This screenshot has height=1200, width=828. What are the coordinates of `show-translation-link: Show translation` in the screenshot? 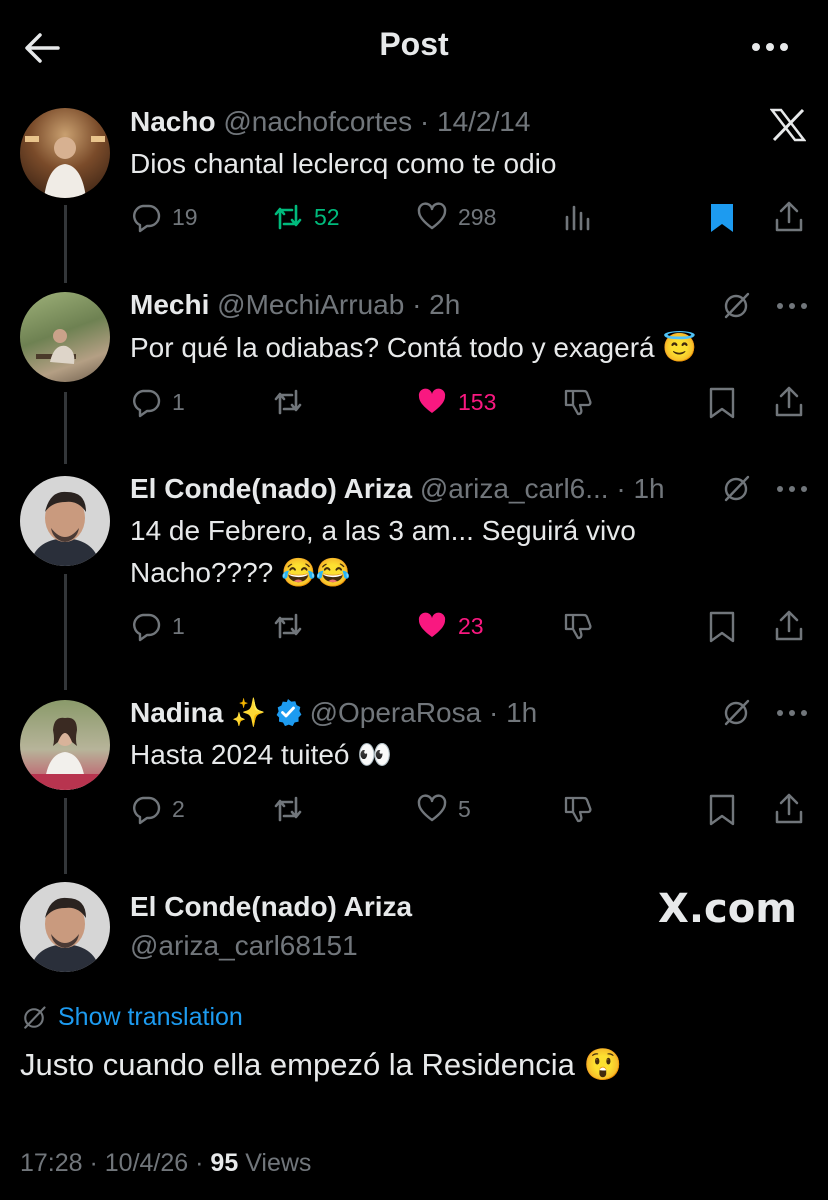 It's located at (131, 1017).